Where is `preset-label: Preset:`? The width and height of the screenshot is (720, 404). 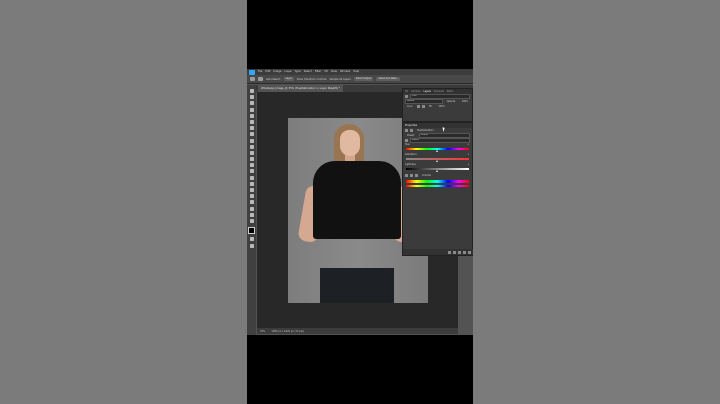
preset-label: Preset: is located at coordinates (411, 135).